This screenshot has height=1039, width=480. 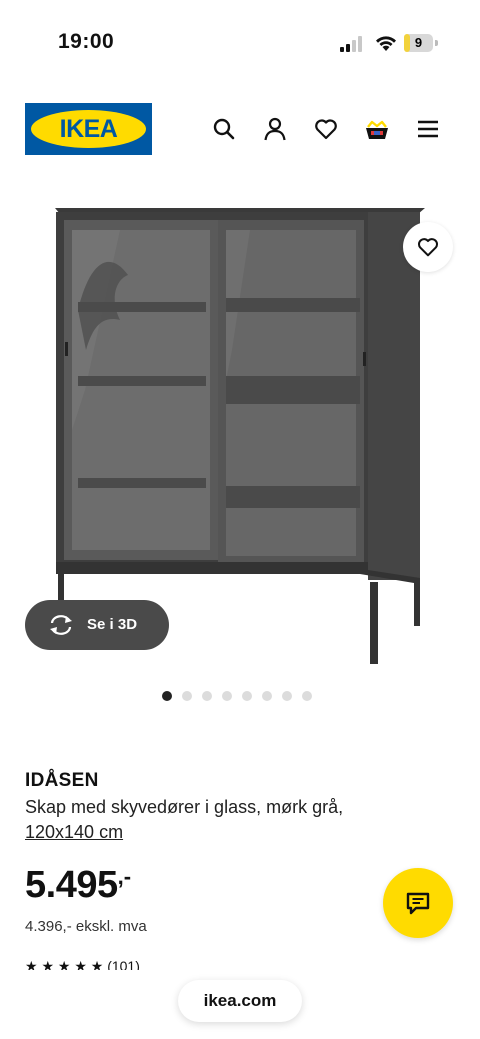 What do you see at coordinates (418, 42) in the screenshot?
I see `battery-level: 9` at bounding box center [418, 42].